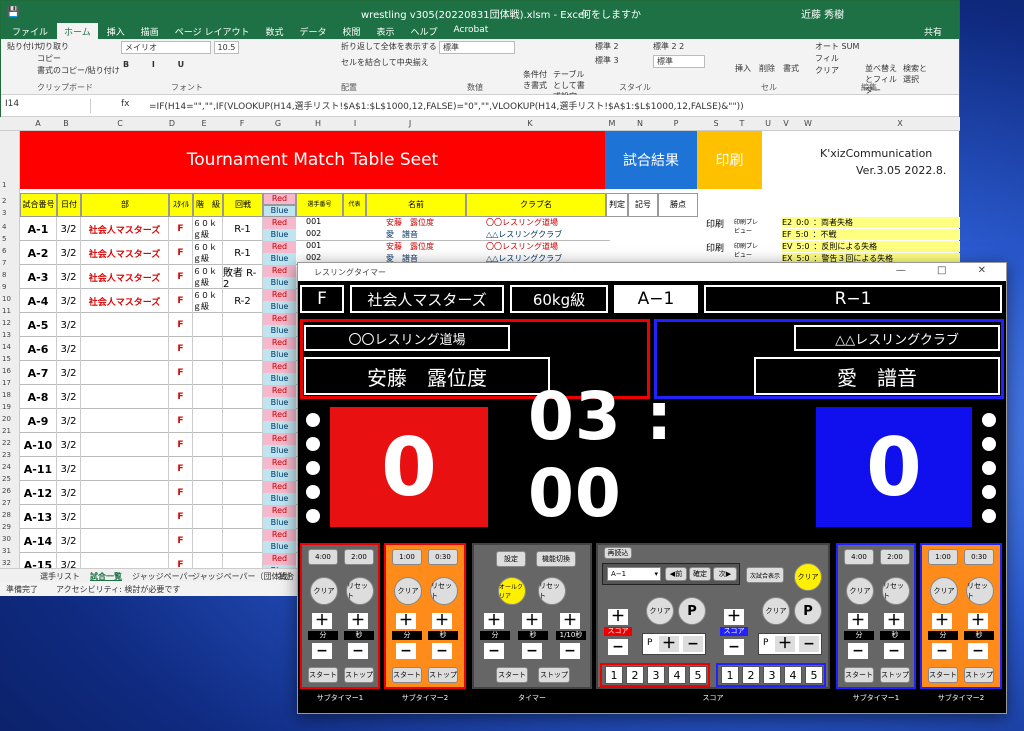 The image size is (1024, 731). Describe the element at coordinates (679, 61) in the screenshot. I see `style-4: 標準` at that location.